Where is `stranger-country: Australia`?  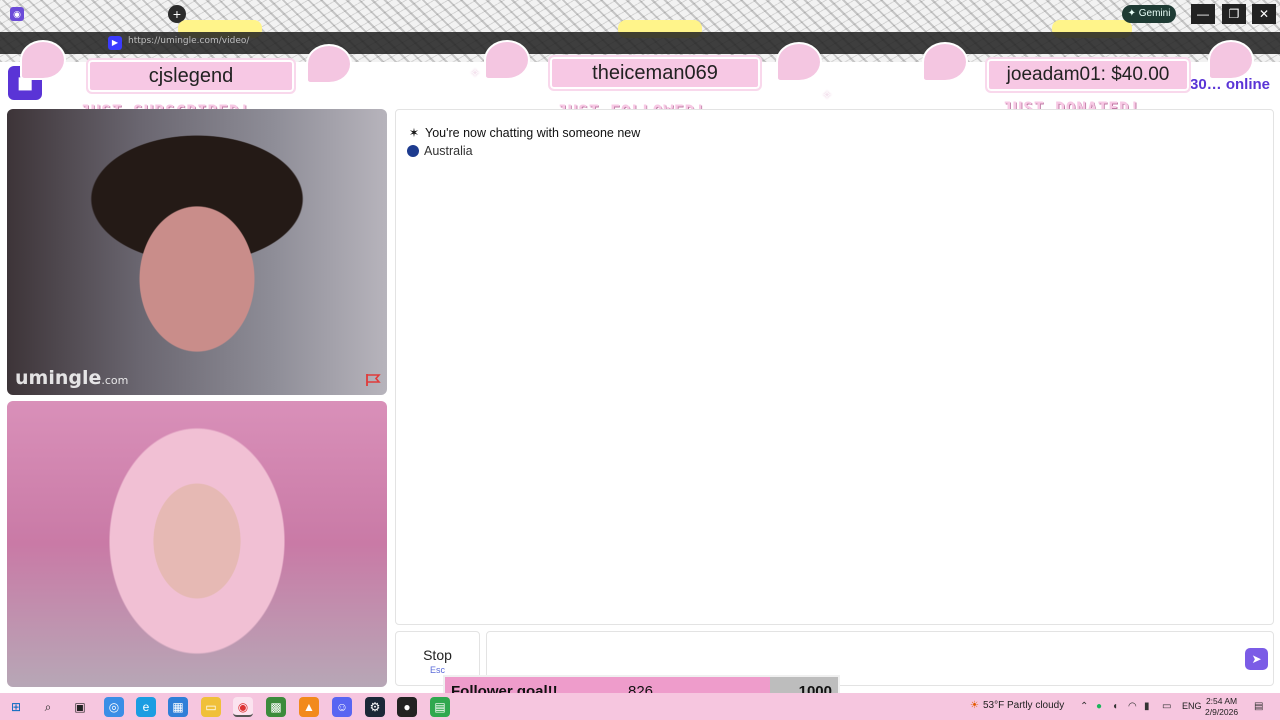
stranger-country: Australia is located at coordinates (440, 151).